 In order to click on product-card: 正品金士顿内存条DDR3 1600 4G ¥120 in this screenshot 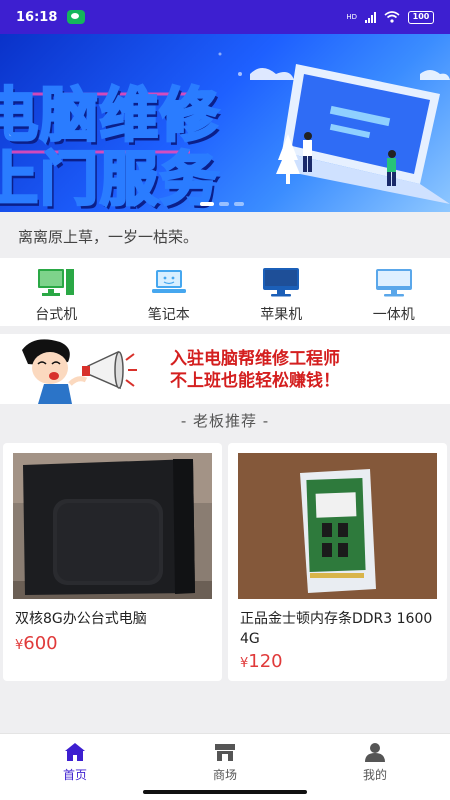, I will do `click(337, 562)`.